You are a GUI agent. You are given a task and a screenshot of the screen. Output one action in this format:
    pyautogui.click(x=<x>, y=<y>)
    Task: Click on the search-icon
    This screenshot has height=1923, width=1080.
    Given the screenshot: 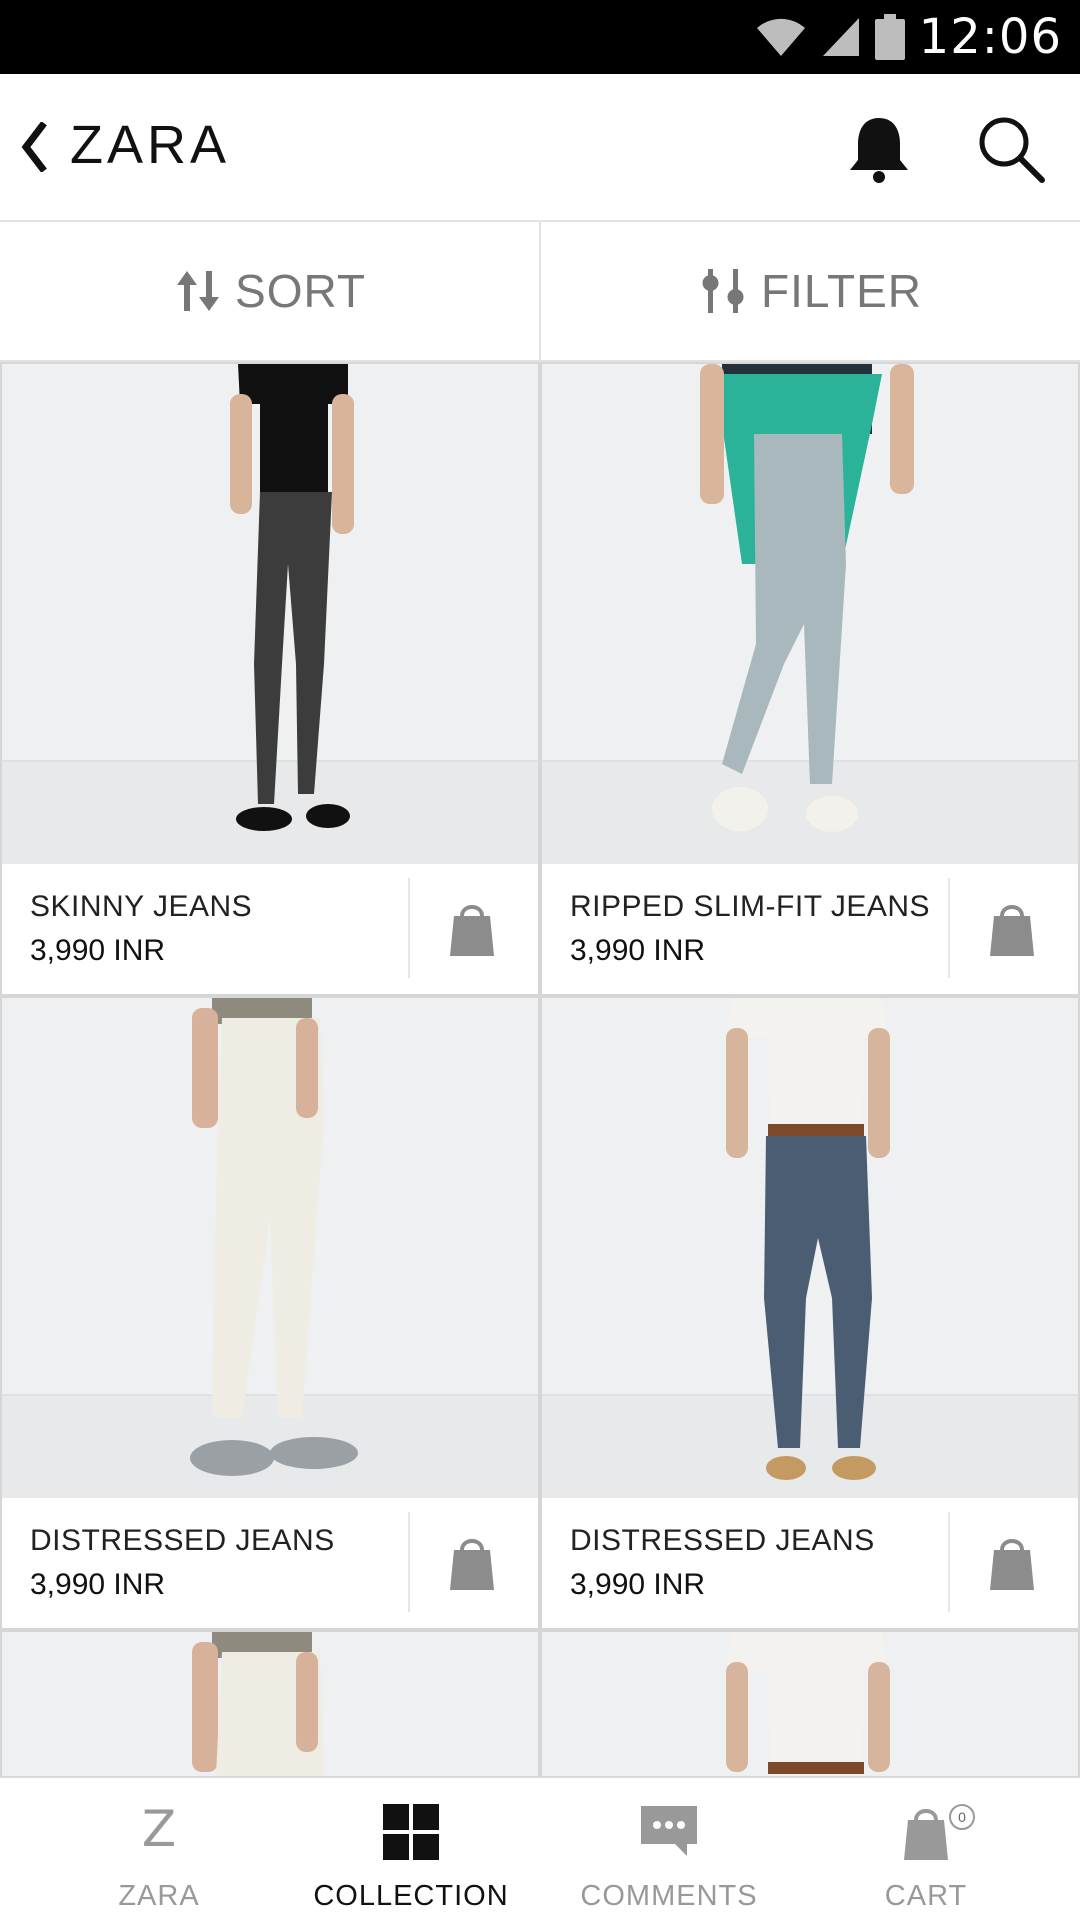 What is the action you would take?
    pyautogui.click(x=1011, y=149)
    